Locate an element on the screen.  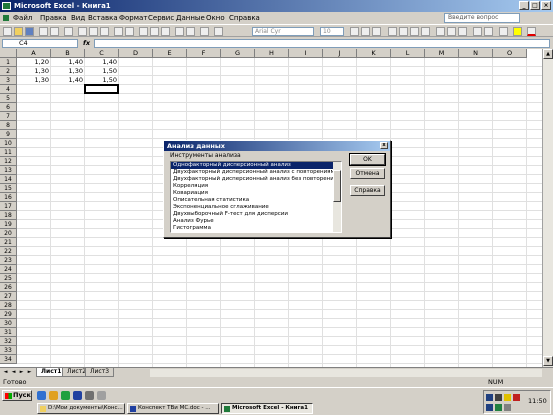
zoom-icon is located at coordinates (204, 31).